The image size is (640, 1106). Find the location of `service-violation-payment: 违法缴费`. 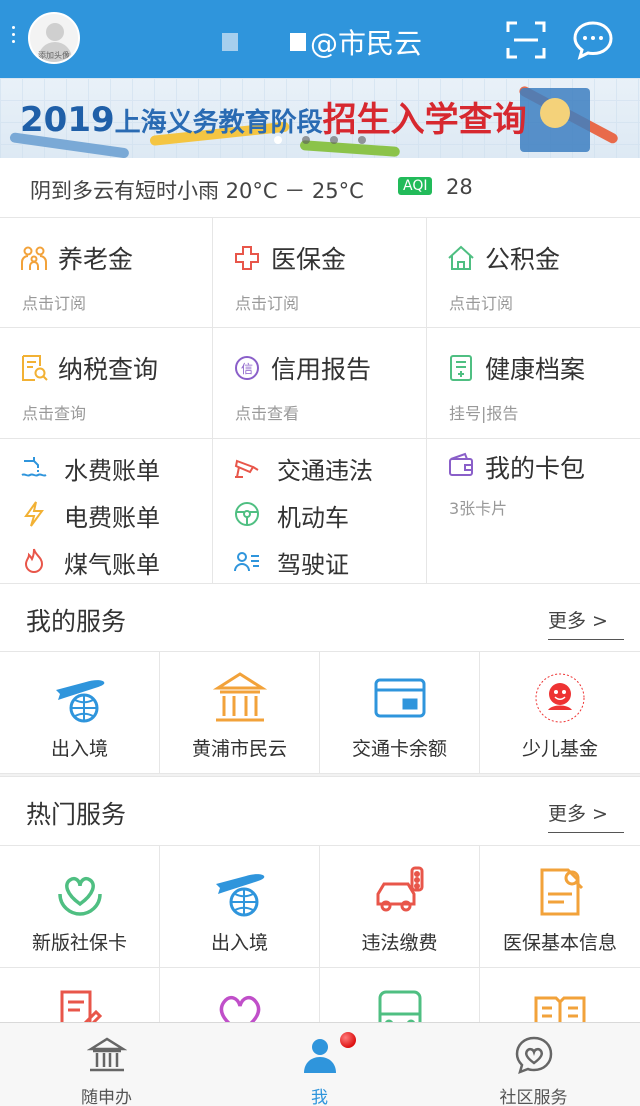

service-violation-payment: 违法缴费 is located at coordinates (400, 907).